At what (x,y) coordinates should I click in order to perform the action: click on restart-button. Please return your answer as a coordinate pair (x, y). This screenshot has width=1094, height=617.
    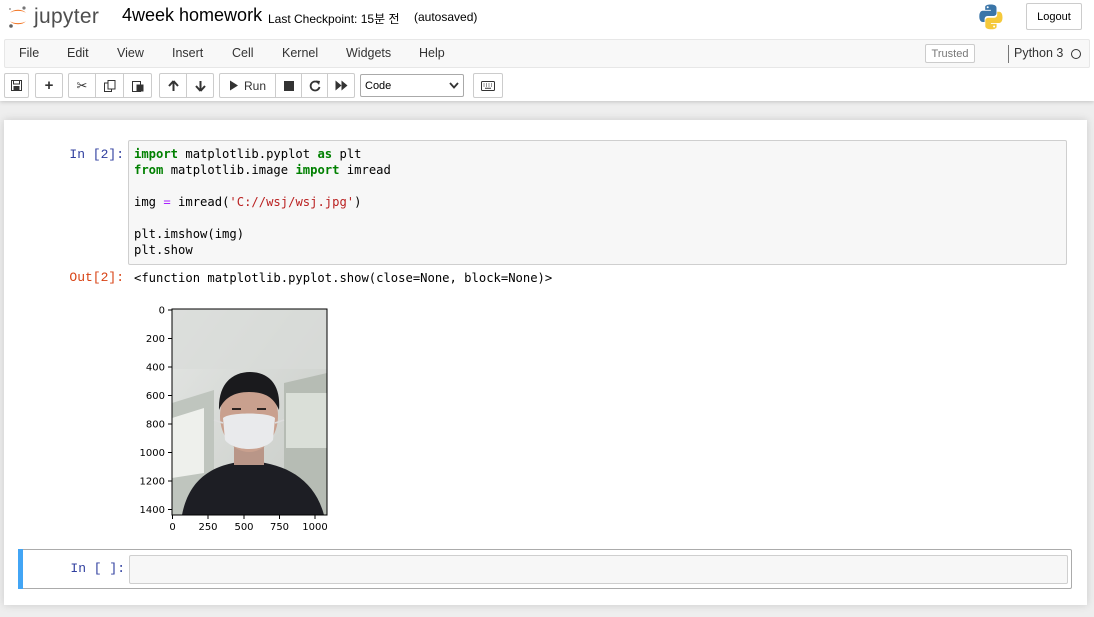
    Looking at the image, I should click on (314, 85).